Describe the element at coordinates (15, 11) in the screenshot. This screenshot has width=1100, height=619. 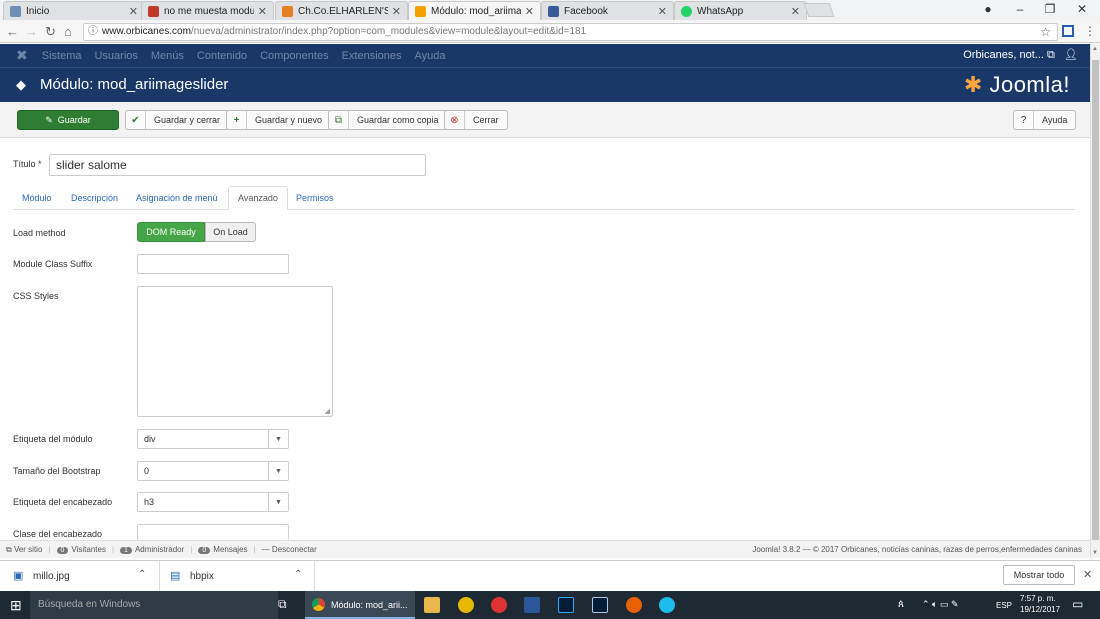
I see `tab-favicon-icon` at that location.